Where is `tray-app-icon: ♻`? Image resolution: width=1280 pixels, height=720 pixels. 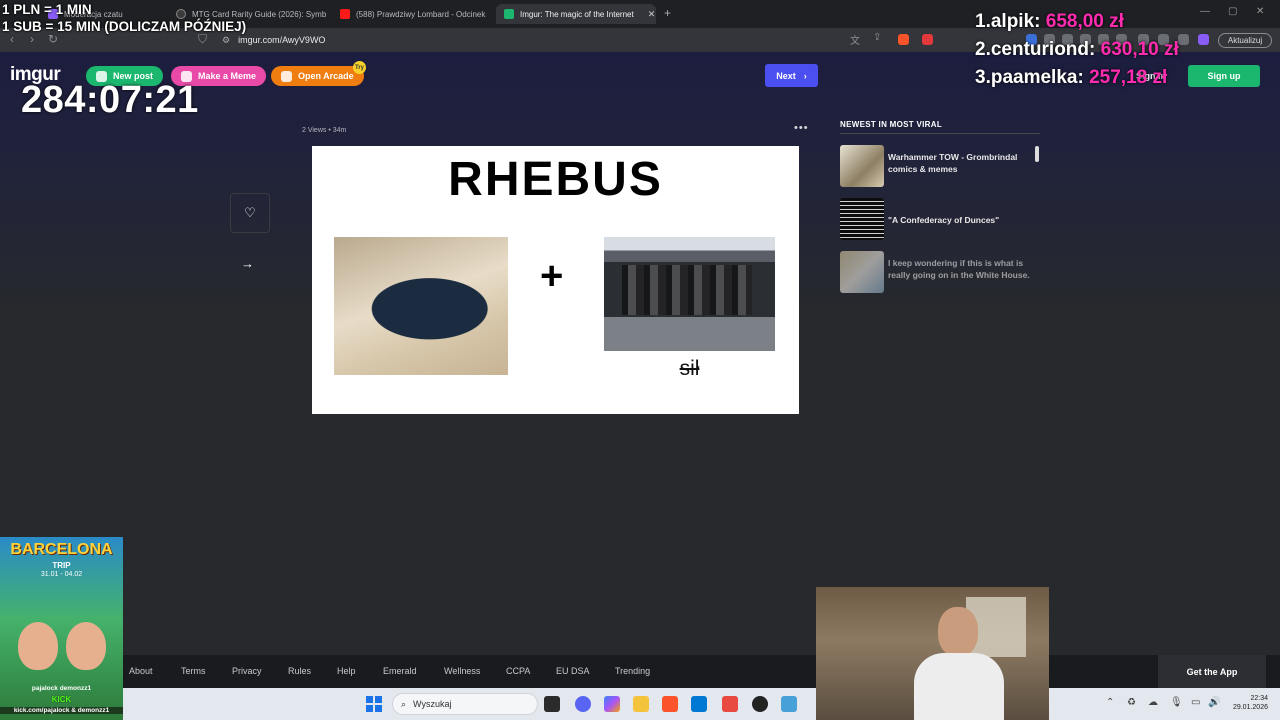
tray-app-icon: ♻ is located at coordinates (1131, 702).